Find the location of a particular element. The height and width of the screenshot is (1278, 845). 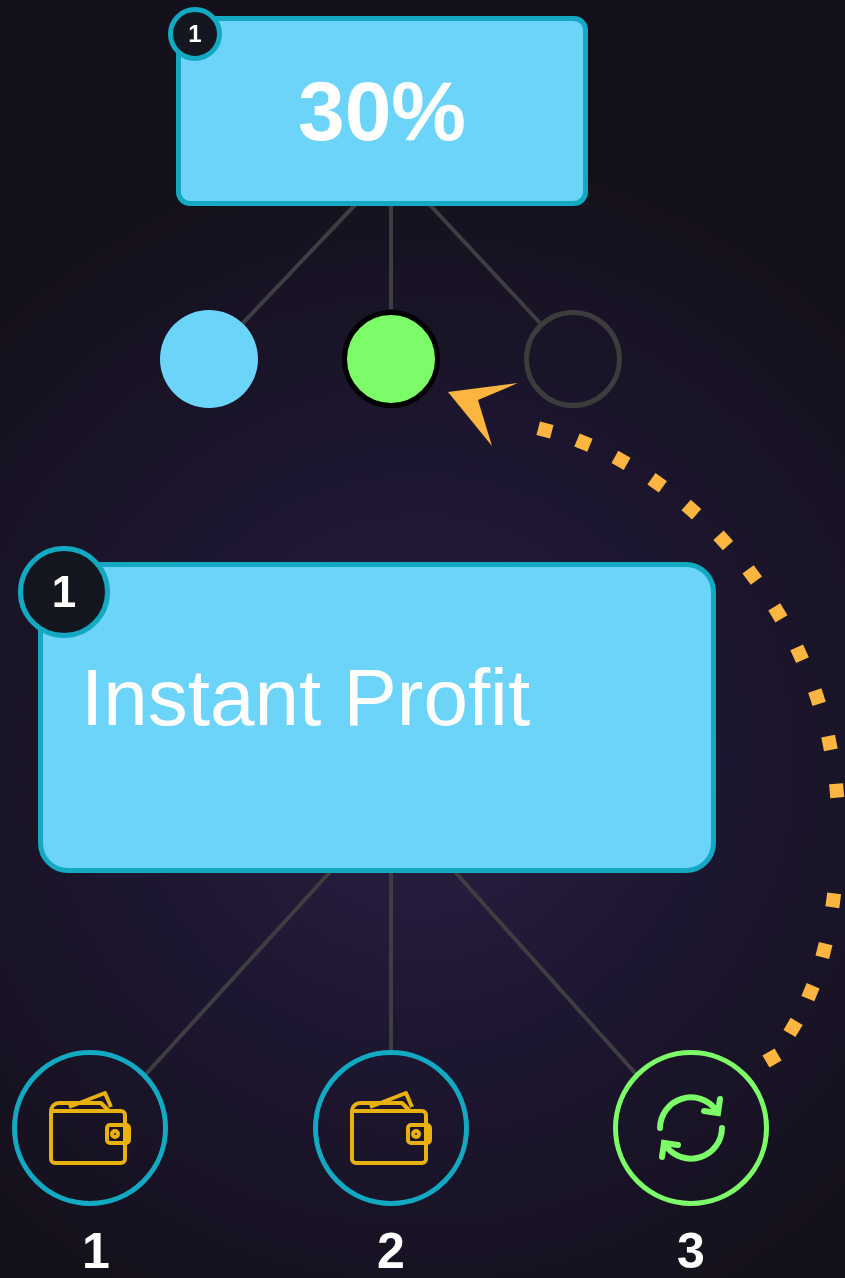

step-number: 2 is located at coordinates (391, 1250).